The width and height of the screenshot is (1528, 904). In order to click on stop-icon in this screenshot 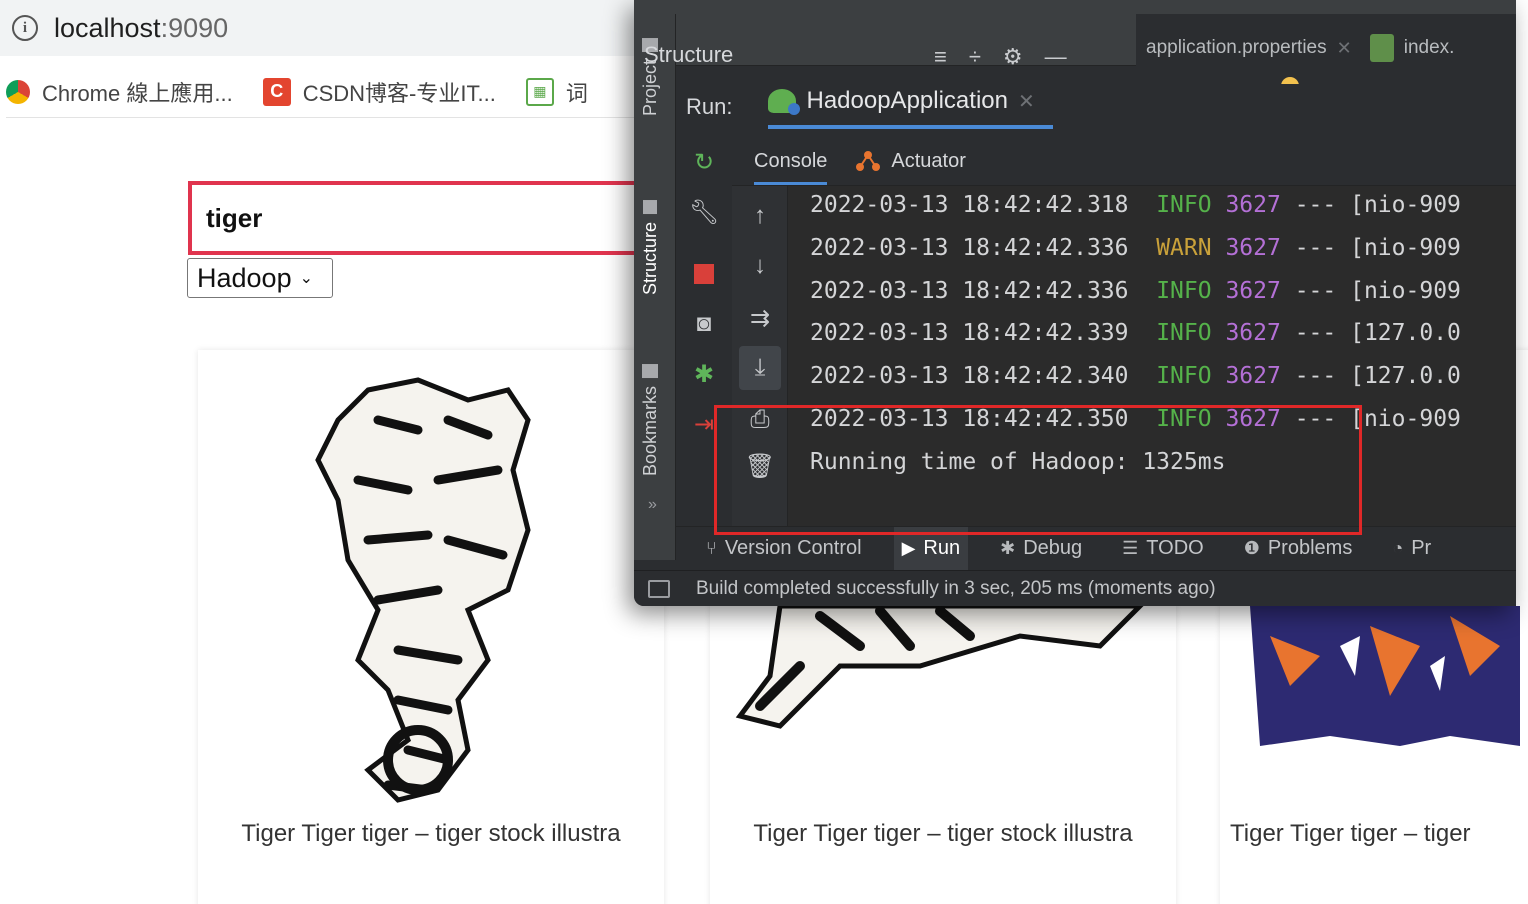, I will do `click(704, 274)`.